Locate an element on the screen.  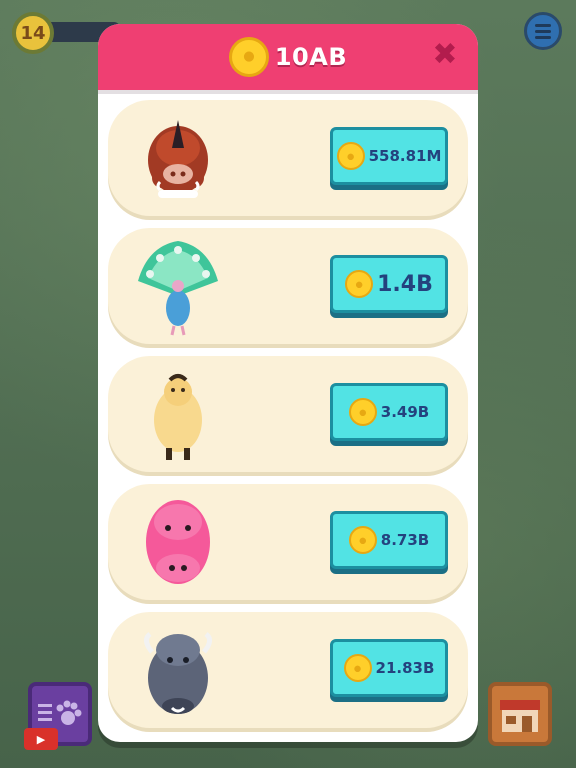
shop-item-peacock: ● 1.4B is located at coordinates (288, 286).